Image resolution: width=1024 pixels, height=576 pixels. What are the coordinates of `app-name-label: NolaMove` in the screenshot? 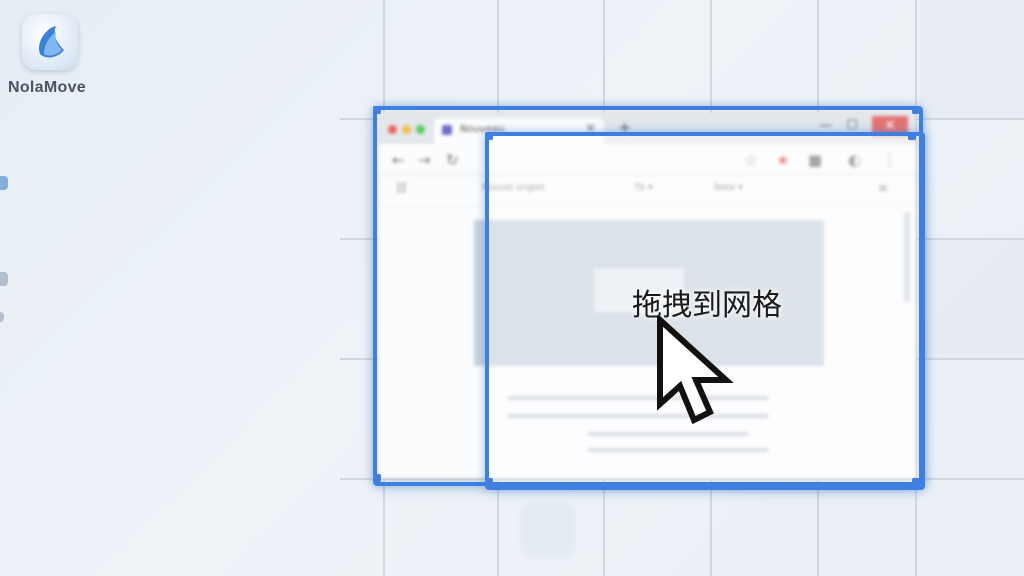 It's located at (47, 87).